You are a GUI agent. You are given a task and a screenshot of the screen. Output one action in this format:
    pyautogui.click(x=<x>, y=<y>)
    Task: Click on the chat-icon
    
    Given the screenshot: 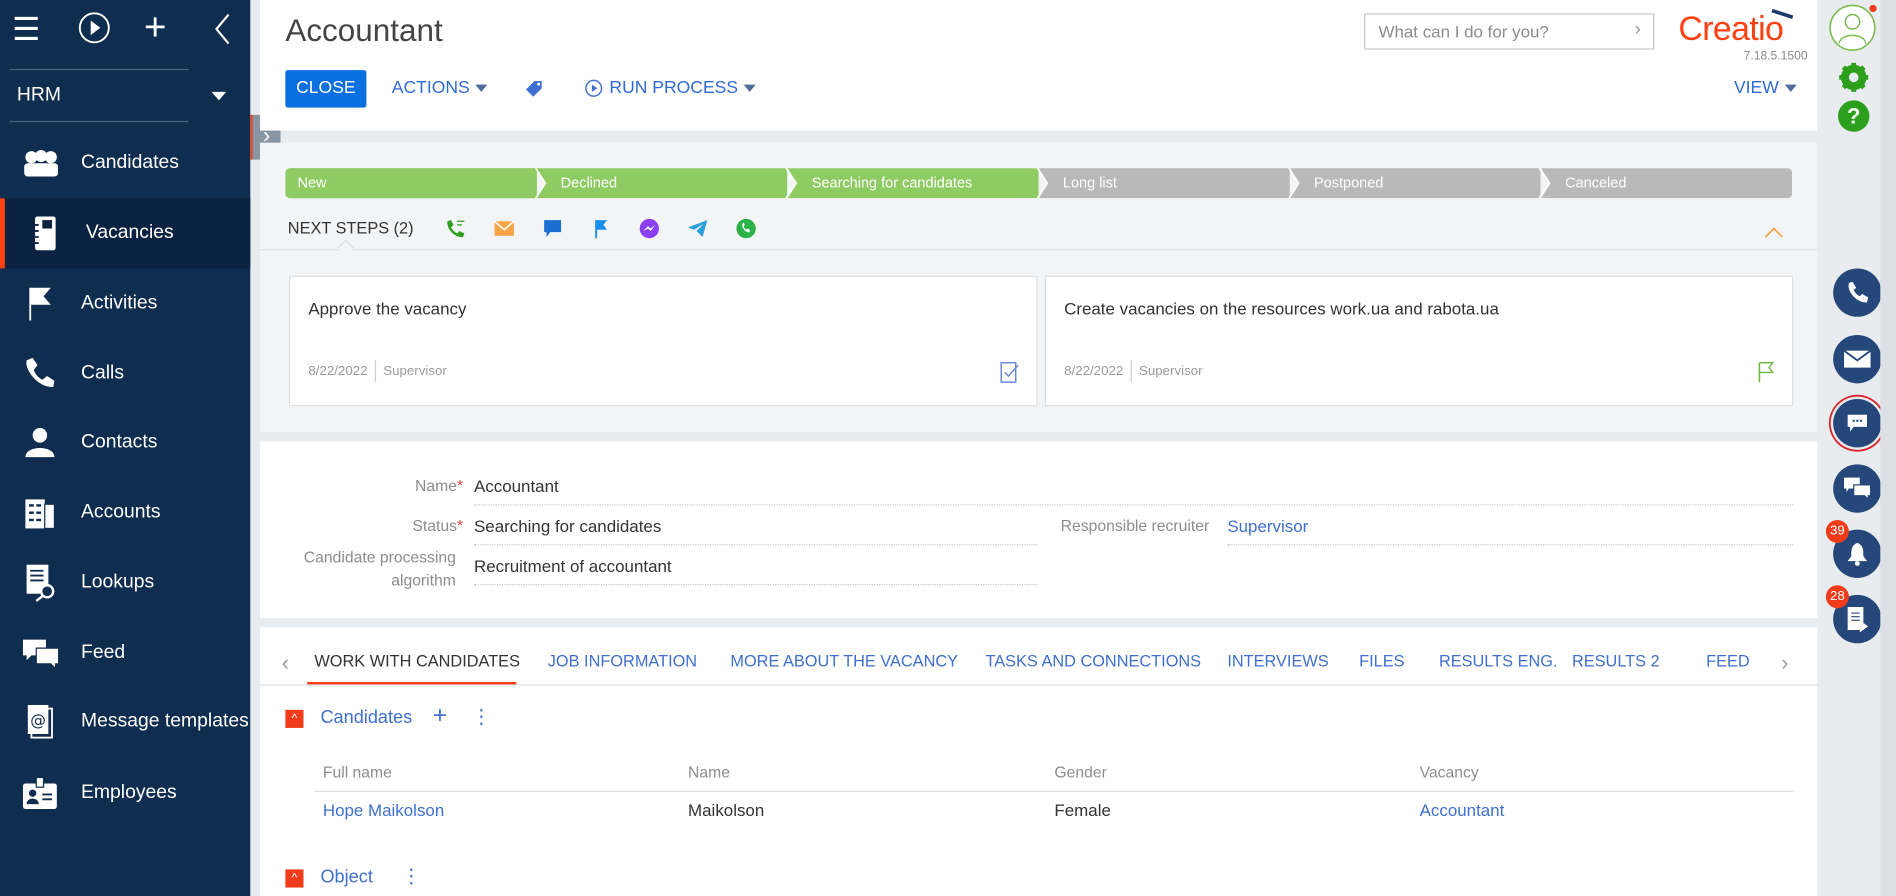 What is the action you would take?
    pyautogui.click(x=553, y=229)
    